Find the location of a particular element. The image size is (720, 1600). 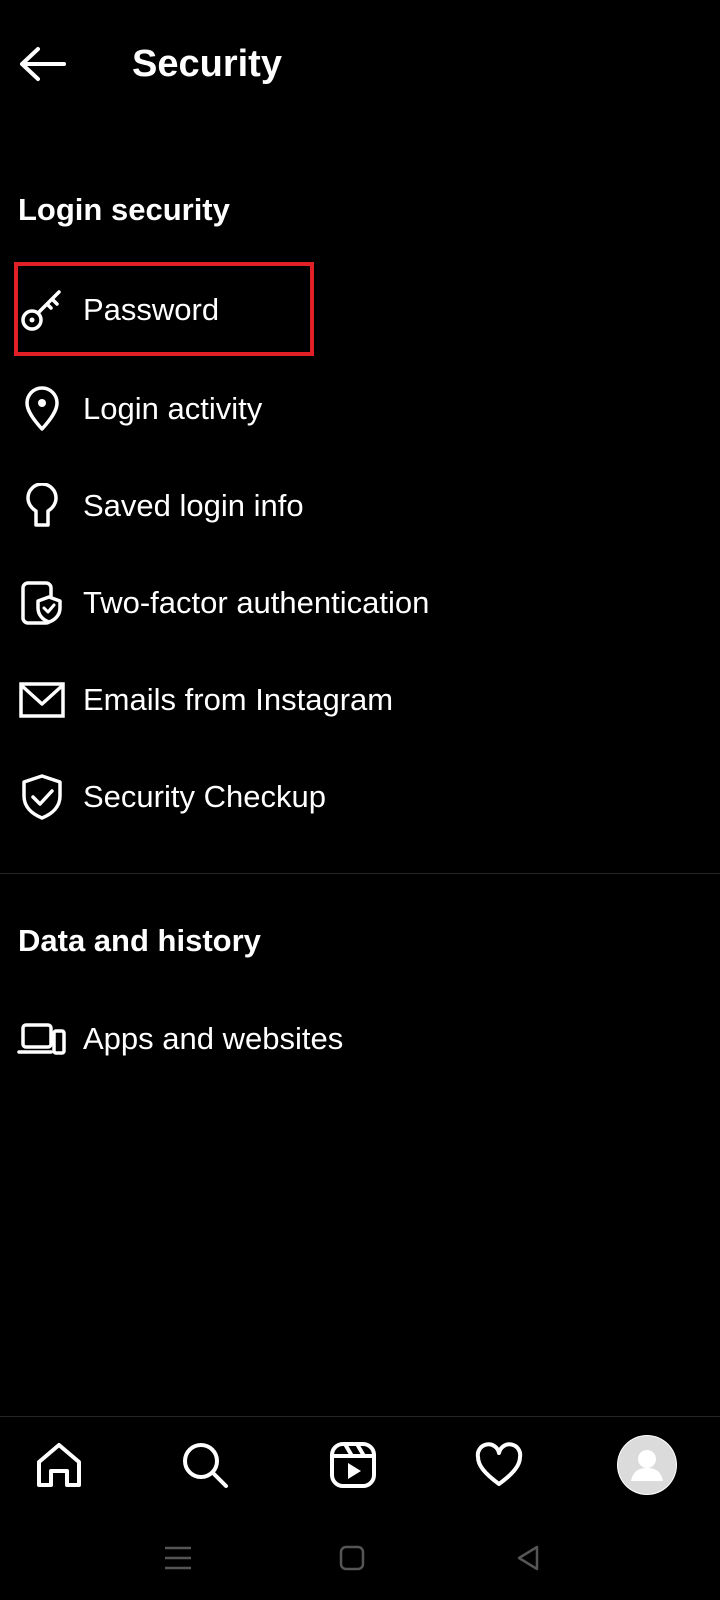

keyhole-icon is located at coordinates (42, 506).